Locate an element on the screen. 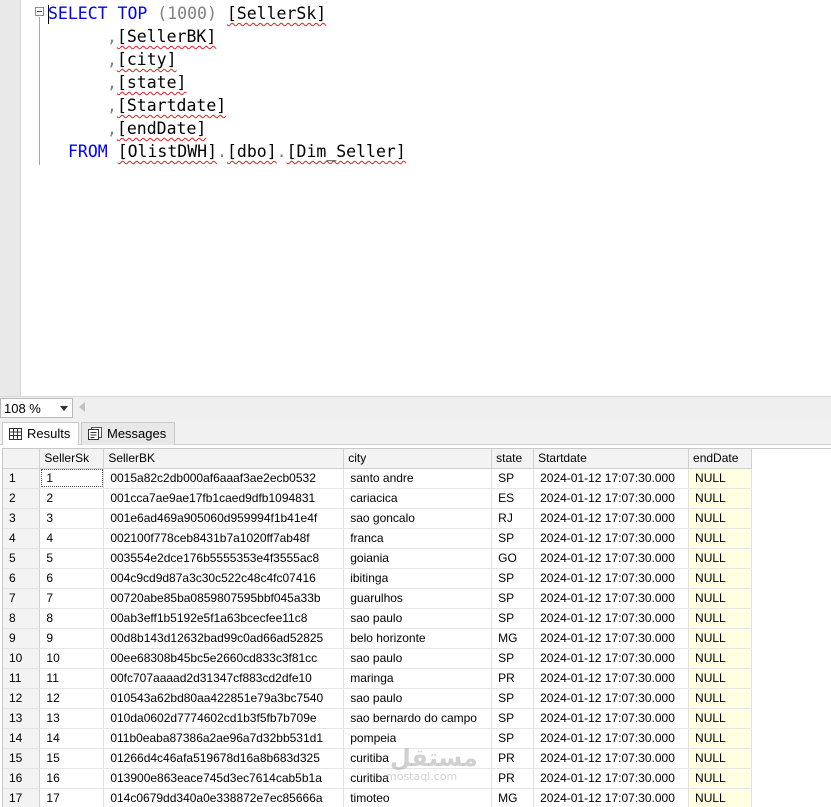 The image size is (831, 807). row-number: 16 is located at coordinates (22, 778).